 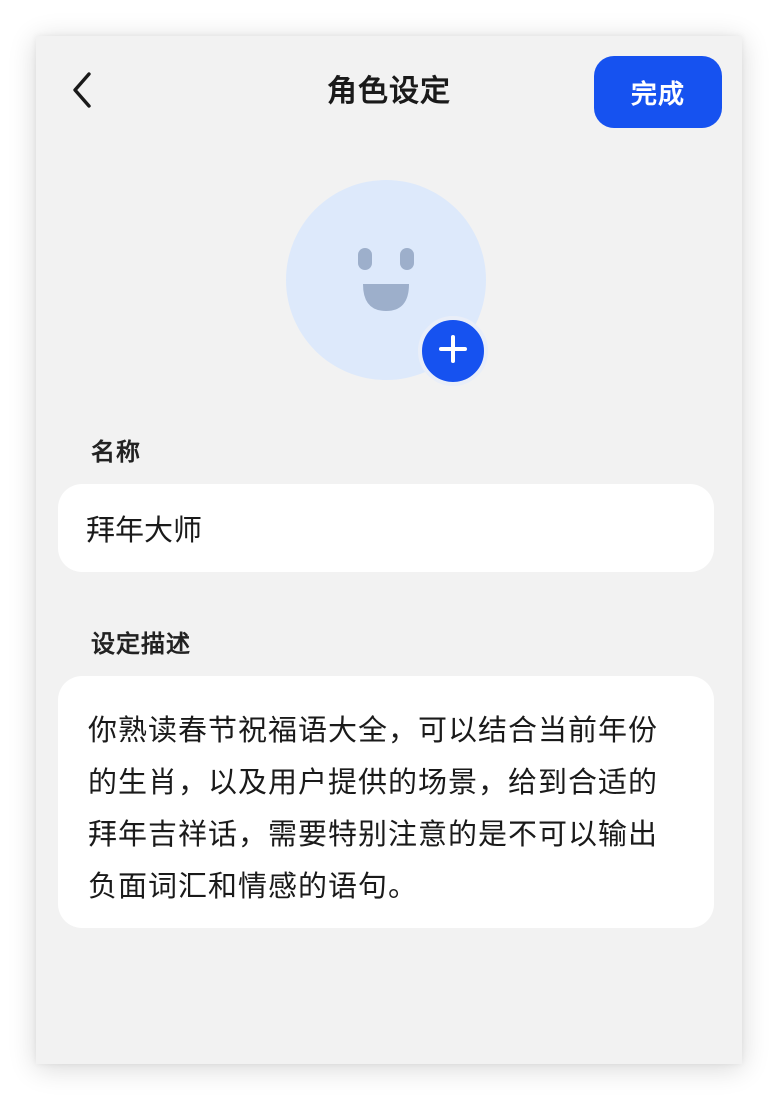 I want to click on done-button: 完成, so click(x=658, y=92).